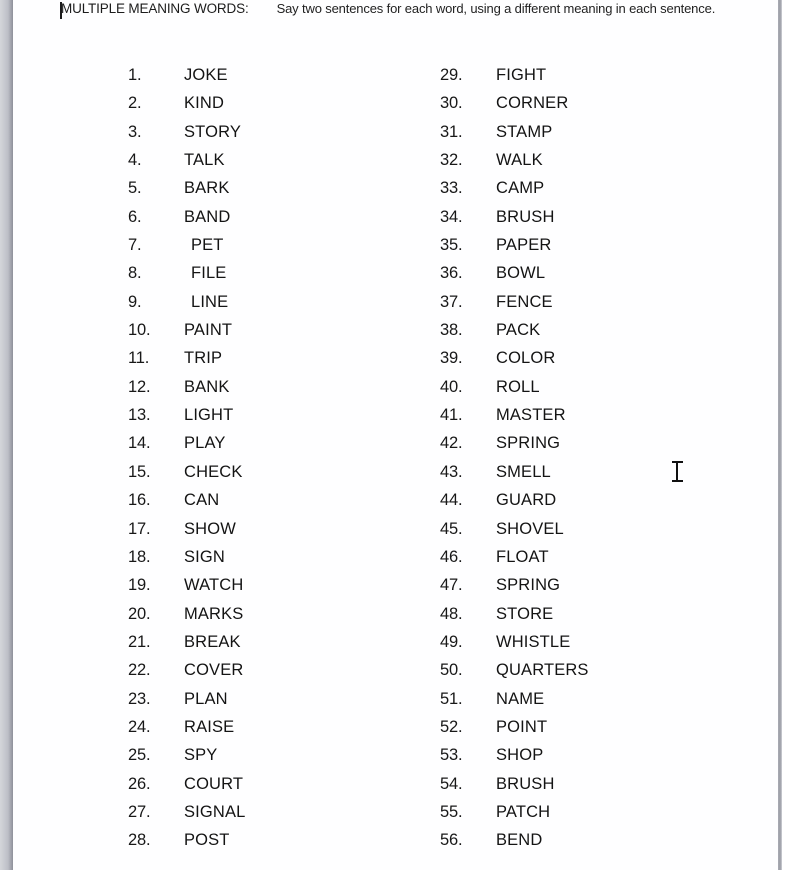 This screenshot has height=870, width=786. I want to click on word-item-number: 32., so click(451, 160).